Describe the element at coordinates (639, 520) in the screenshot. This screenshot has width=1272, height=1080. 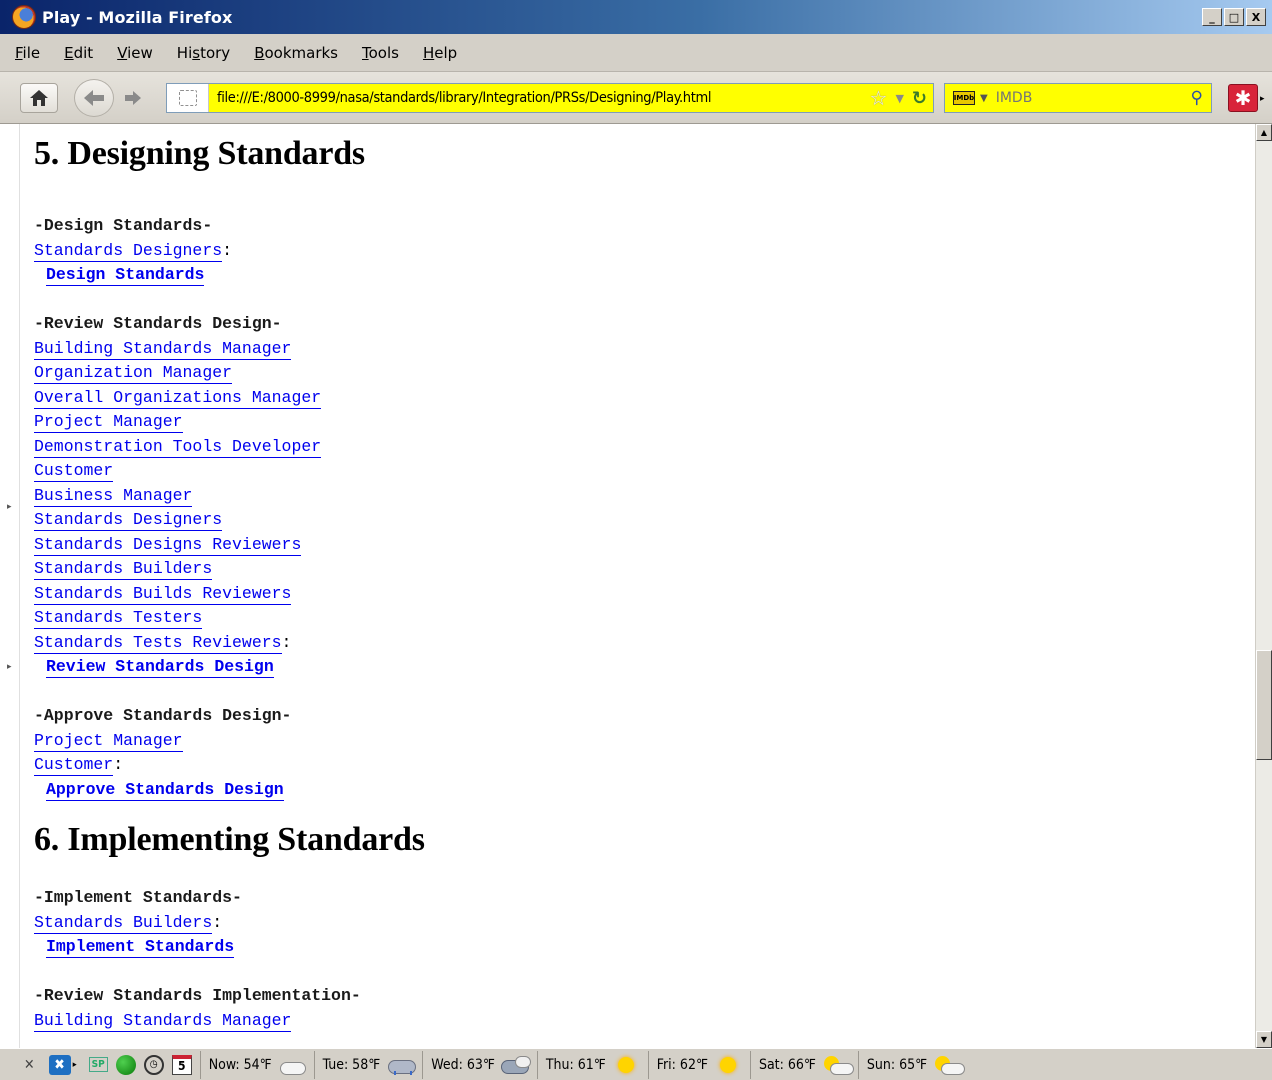
I see `role-line: Standards Designers` at that location.